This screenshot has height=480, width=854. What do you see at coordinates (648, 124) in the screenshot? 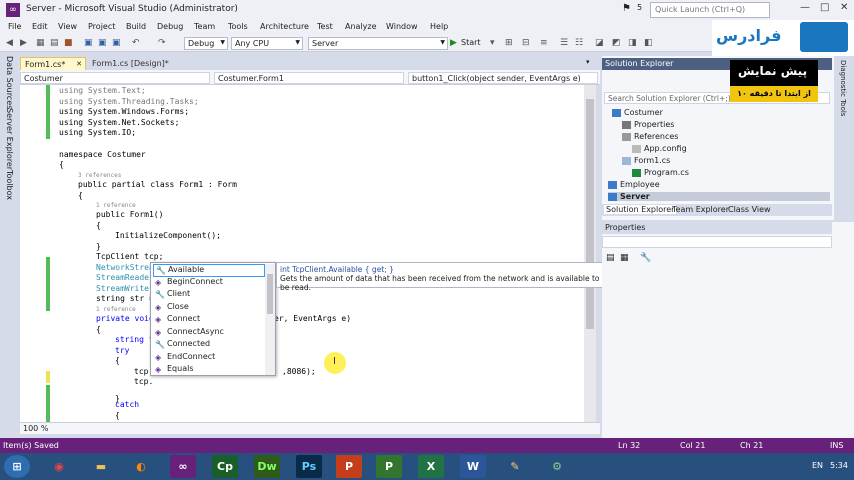
I see `tree-item-properties: Properties` at bounding box center [648, 124].